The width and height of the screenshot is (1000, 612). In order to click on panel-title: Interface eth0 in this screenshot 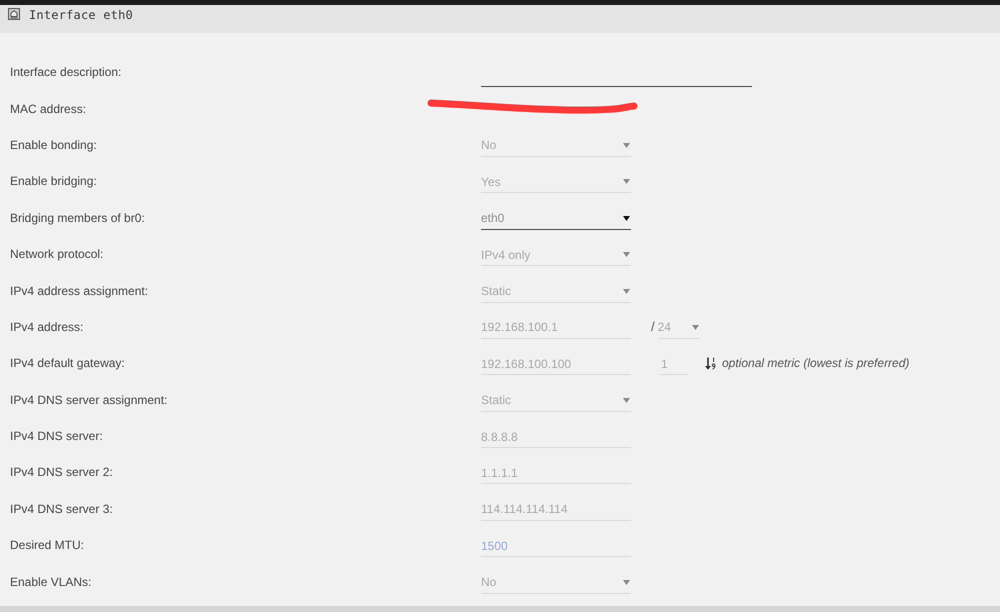, I will do `click(81, 15)`.